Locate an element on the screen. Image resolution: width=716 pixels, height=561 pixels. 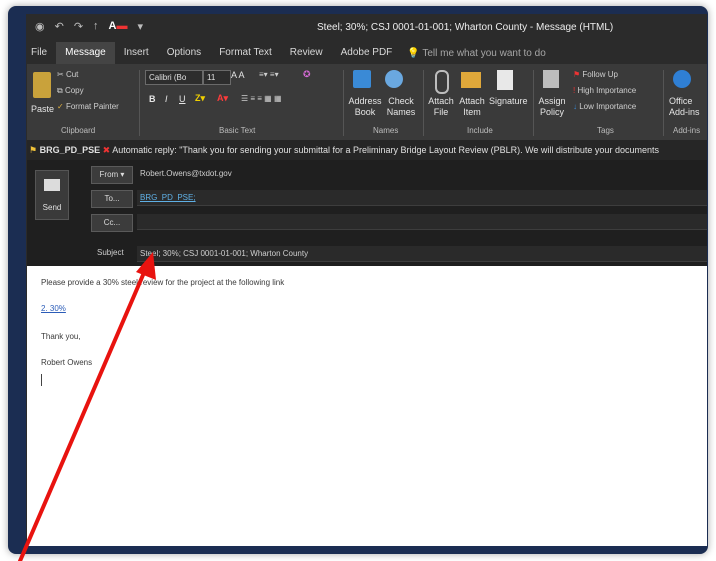
underline-button: U is located at coordinates (182, 99).